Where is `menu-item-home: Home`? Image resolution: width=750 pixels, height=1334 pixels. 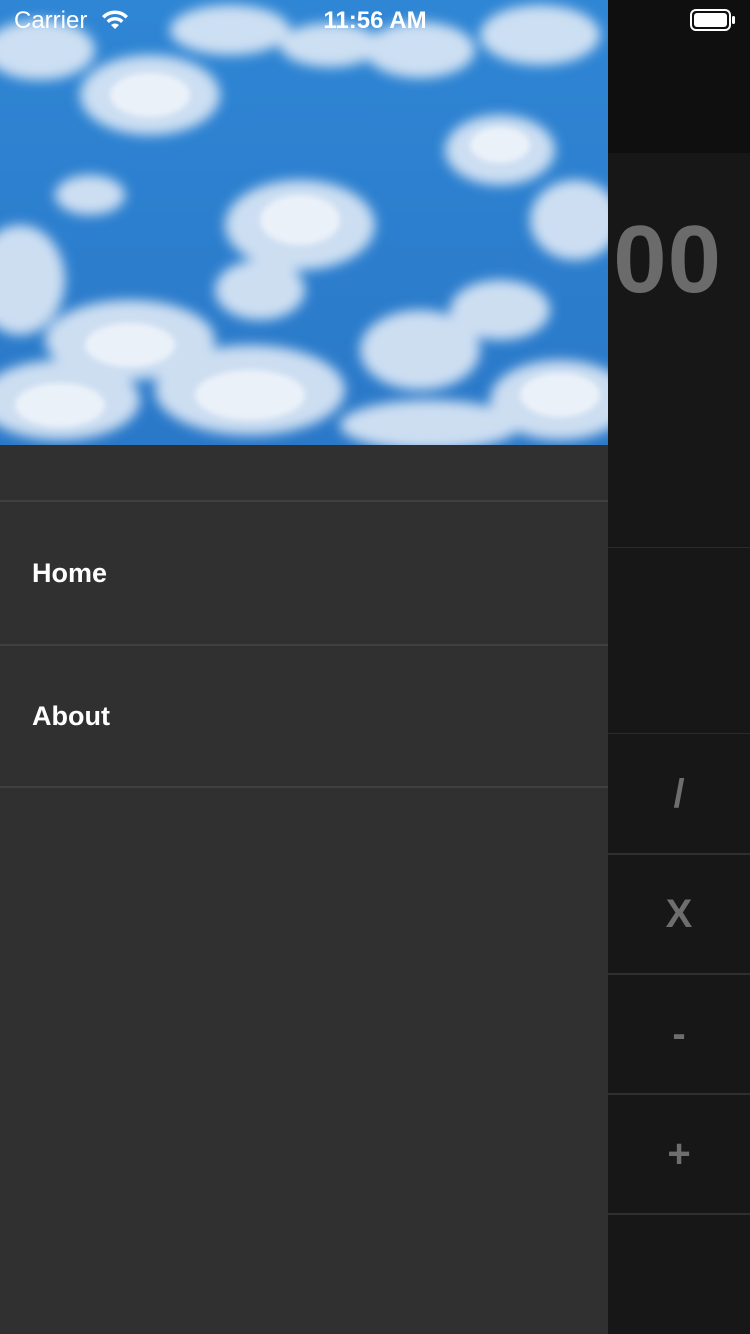 menu-item-home: Home is located at coordinates (304, 572).